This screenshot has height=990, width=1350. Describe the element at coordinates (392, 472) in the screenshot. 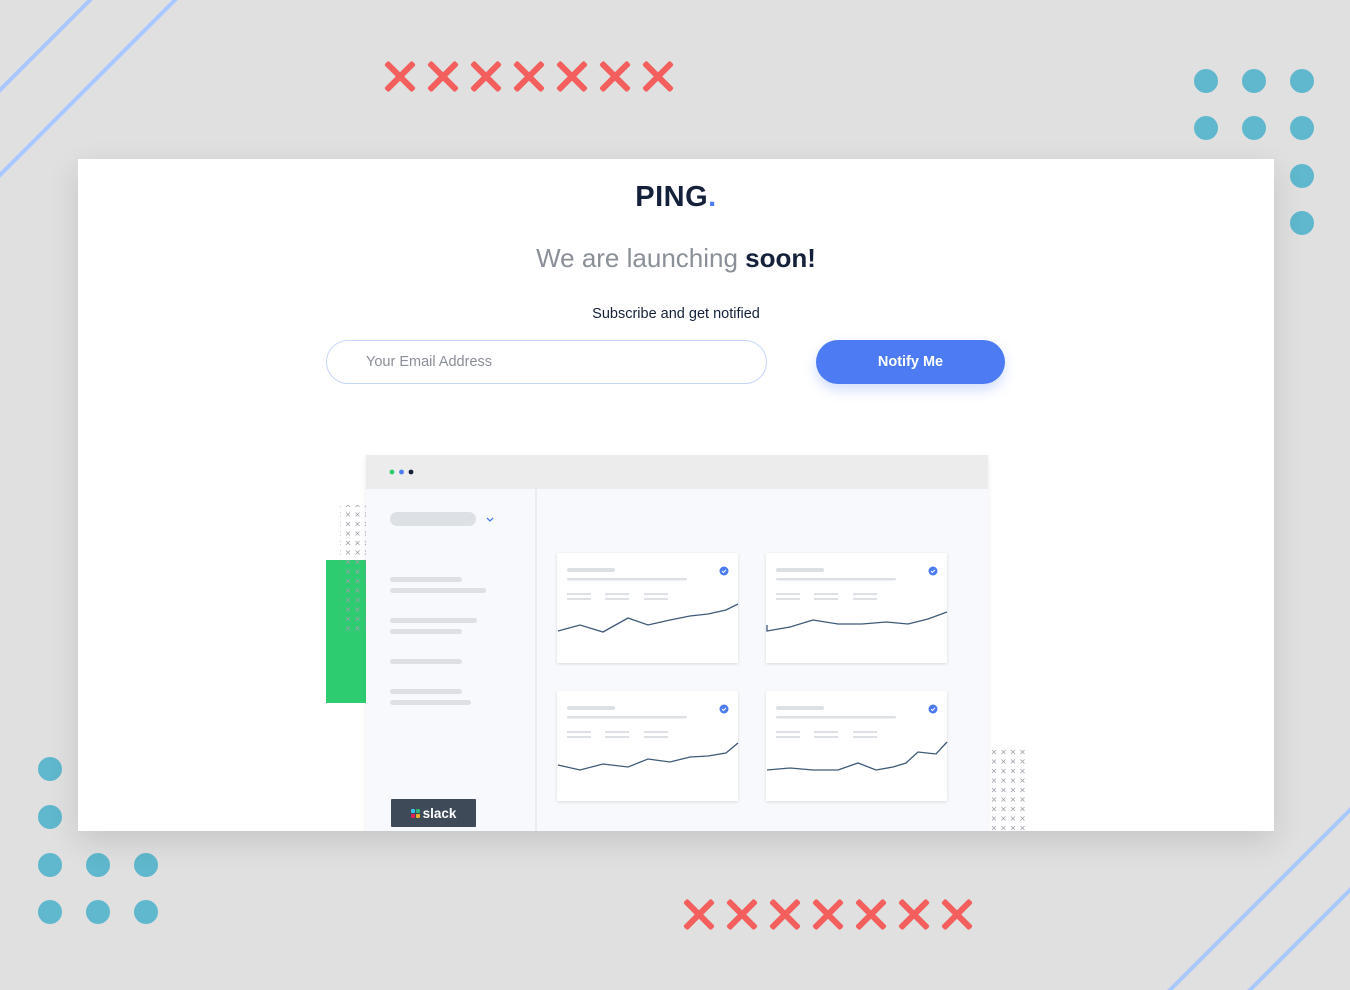

I see `window-dot-green` at that location.